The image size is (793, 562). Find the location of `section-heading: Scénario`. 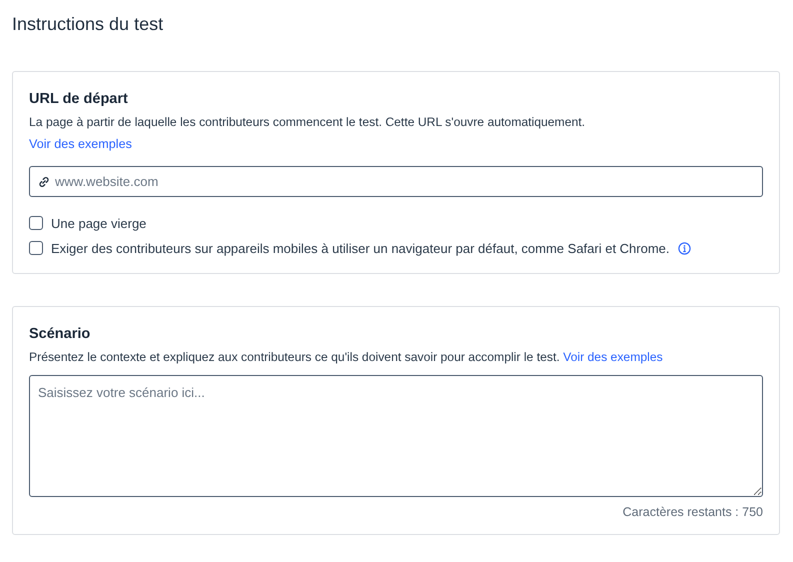

section-heading: Scénario is located at coordinates (60, 334).